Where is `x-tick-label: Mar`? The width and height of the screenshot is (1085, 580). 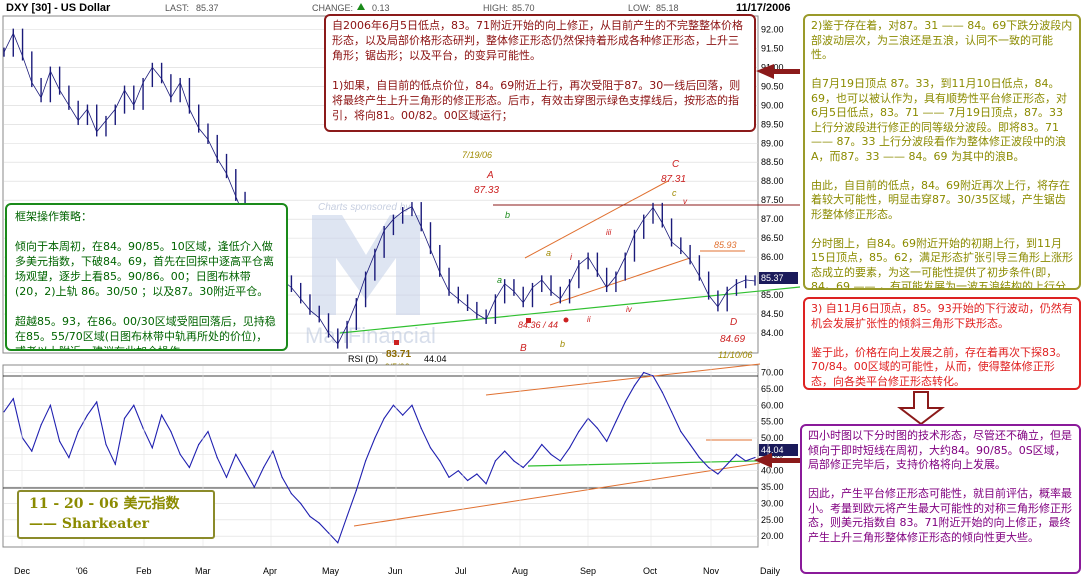 x-tick-label: Mar is located at coordinates (203, 571).